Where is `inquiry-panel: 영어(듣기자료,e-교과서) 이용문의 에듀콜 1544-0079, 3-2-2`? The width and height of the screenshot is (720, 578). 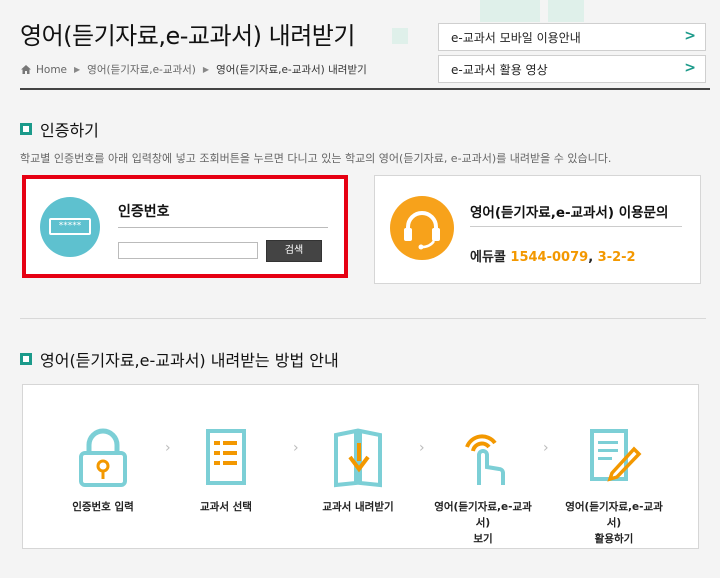 inquiry-panel: 영어(듣기자료,e-교과서) 이용문의 에듀콜 1544-0079, 3-2-2 is located at coordinates (537, 229).